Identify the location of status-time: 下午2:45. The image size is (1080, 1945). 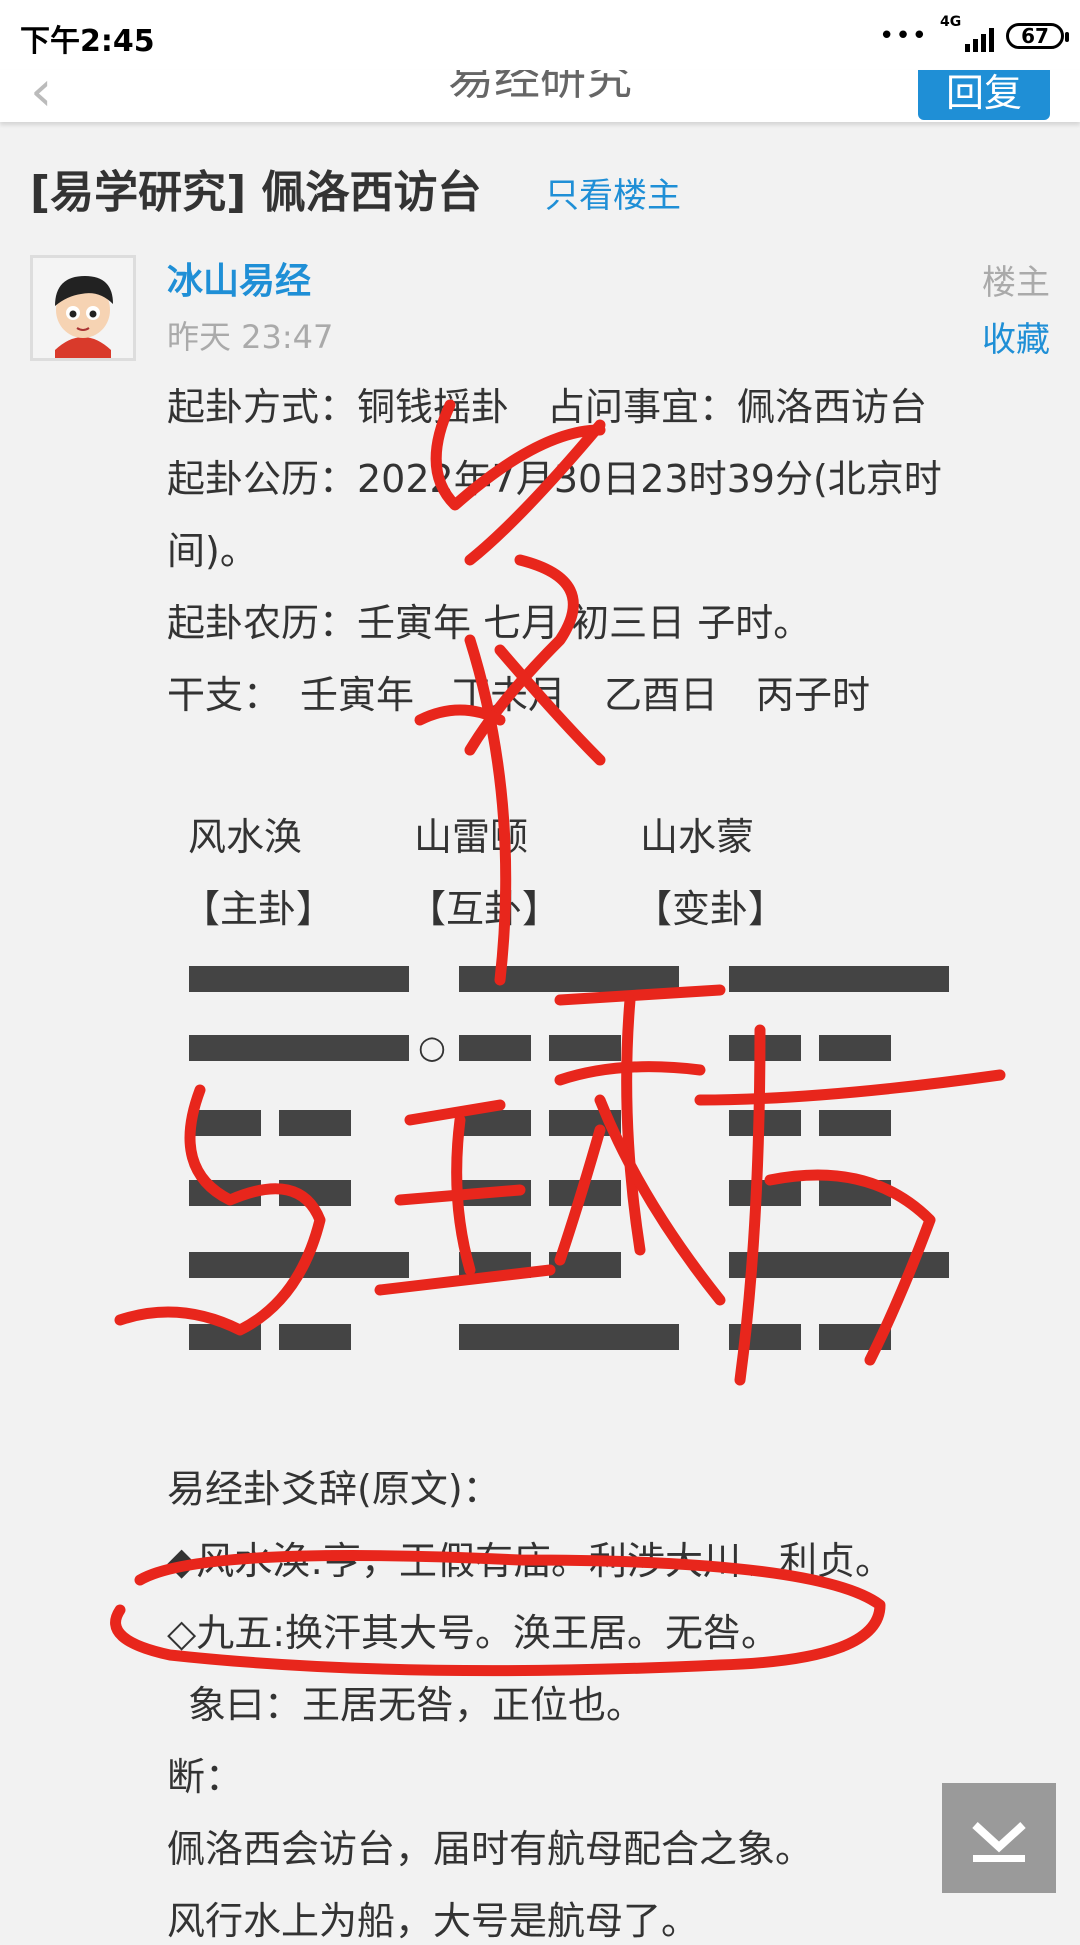
(87, 41).